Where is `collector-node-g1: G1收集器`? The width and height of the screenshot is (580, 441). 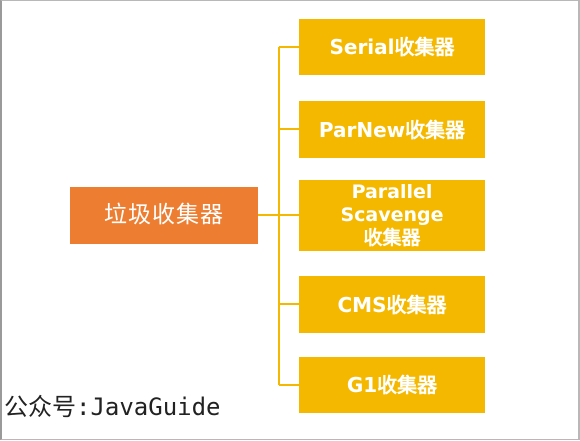 collector-node-g1: G1收集器 is located at coordinates (392, 385).